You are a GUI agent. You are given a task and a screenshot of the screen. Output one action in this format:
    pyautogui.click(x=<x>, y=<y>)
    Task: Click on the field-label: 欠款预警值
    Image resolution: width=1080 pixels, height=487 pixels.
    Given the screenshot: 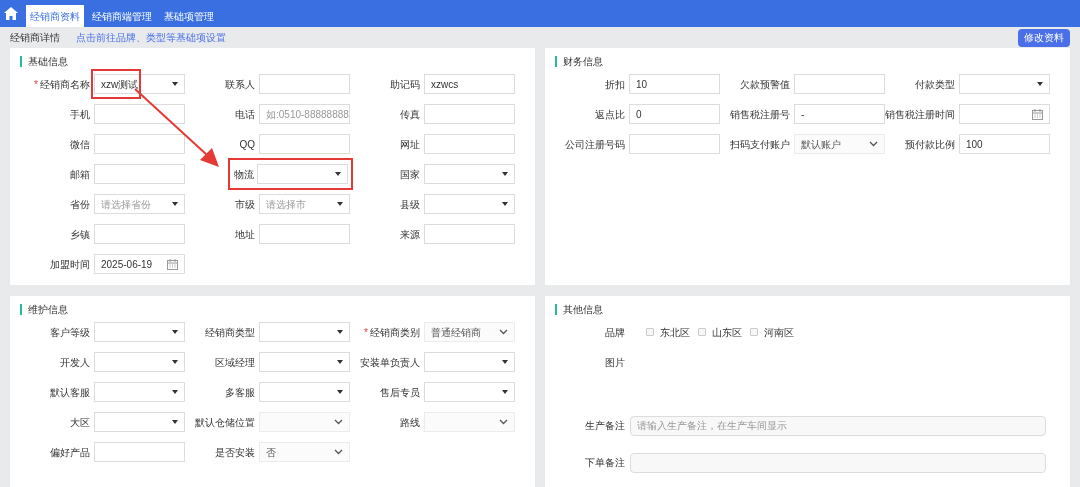 What is the action you would take?
    pyautogui.click(x=765, y=84)
    